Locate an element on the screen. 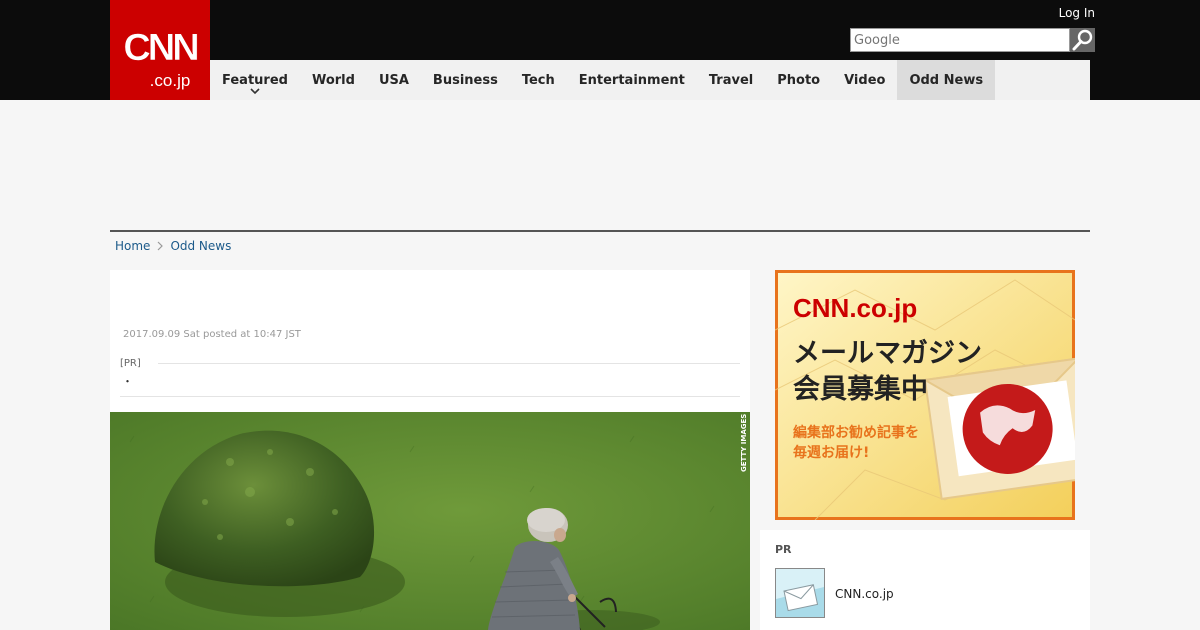 This screenshot has width=1200, height=630. pr-text-link: ・ is located at coordinates (127, 381).